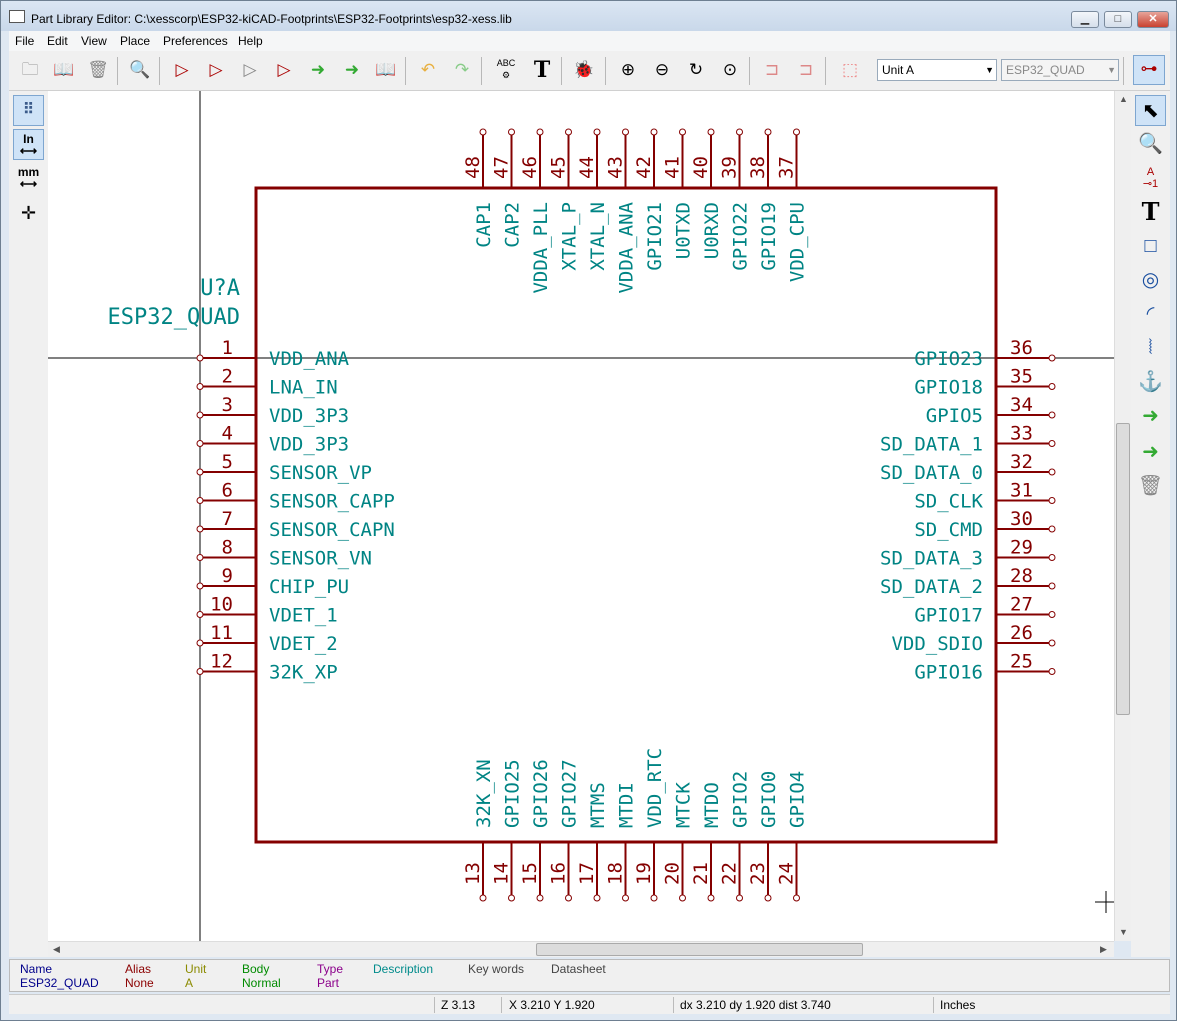 This screenshot has width=1177, height=1021. Describe the element at coordinates (1021, 462) in the screenshot. I see `pin-number-right: 32` at that location.